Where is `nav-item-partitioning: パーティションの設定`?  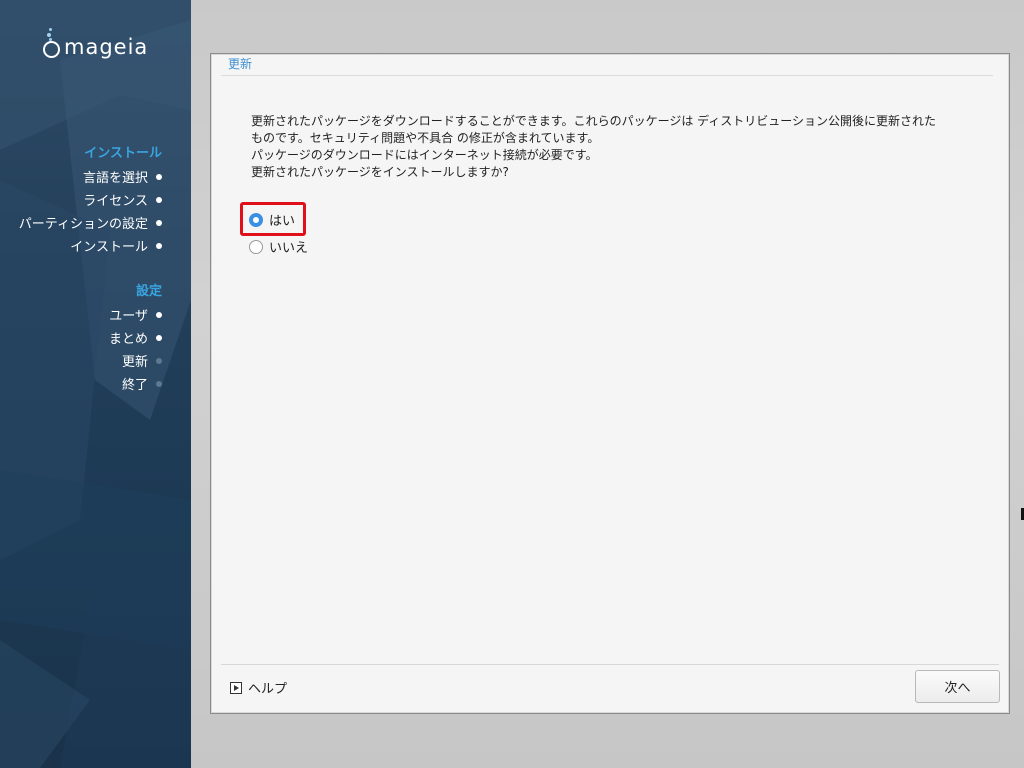
nav-item-partitioning: パーティションの設定 is located at coordinates (90, 222).